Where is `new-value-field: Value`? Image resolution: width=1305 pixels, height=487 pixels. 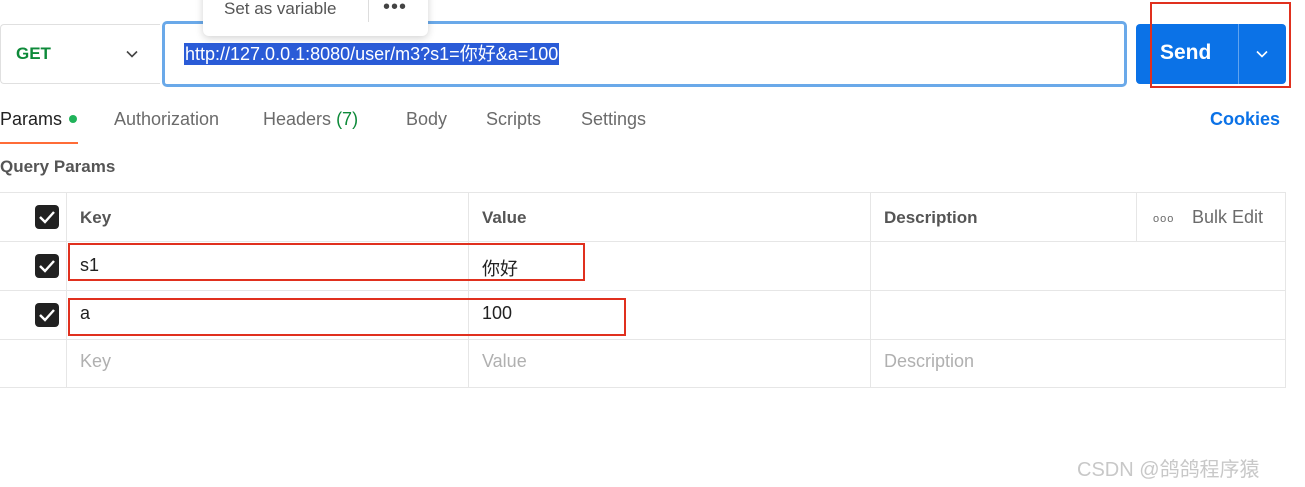 new-value-field: Value is located at coordinates (504, 361).